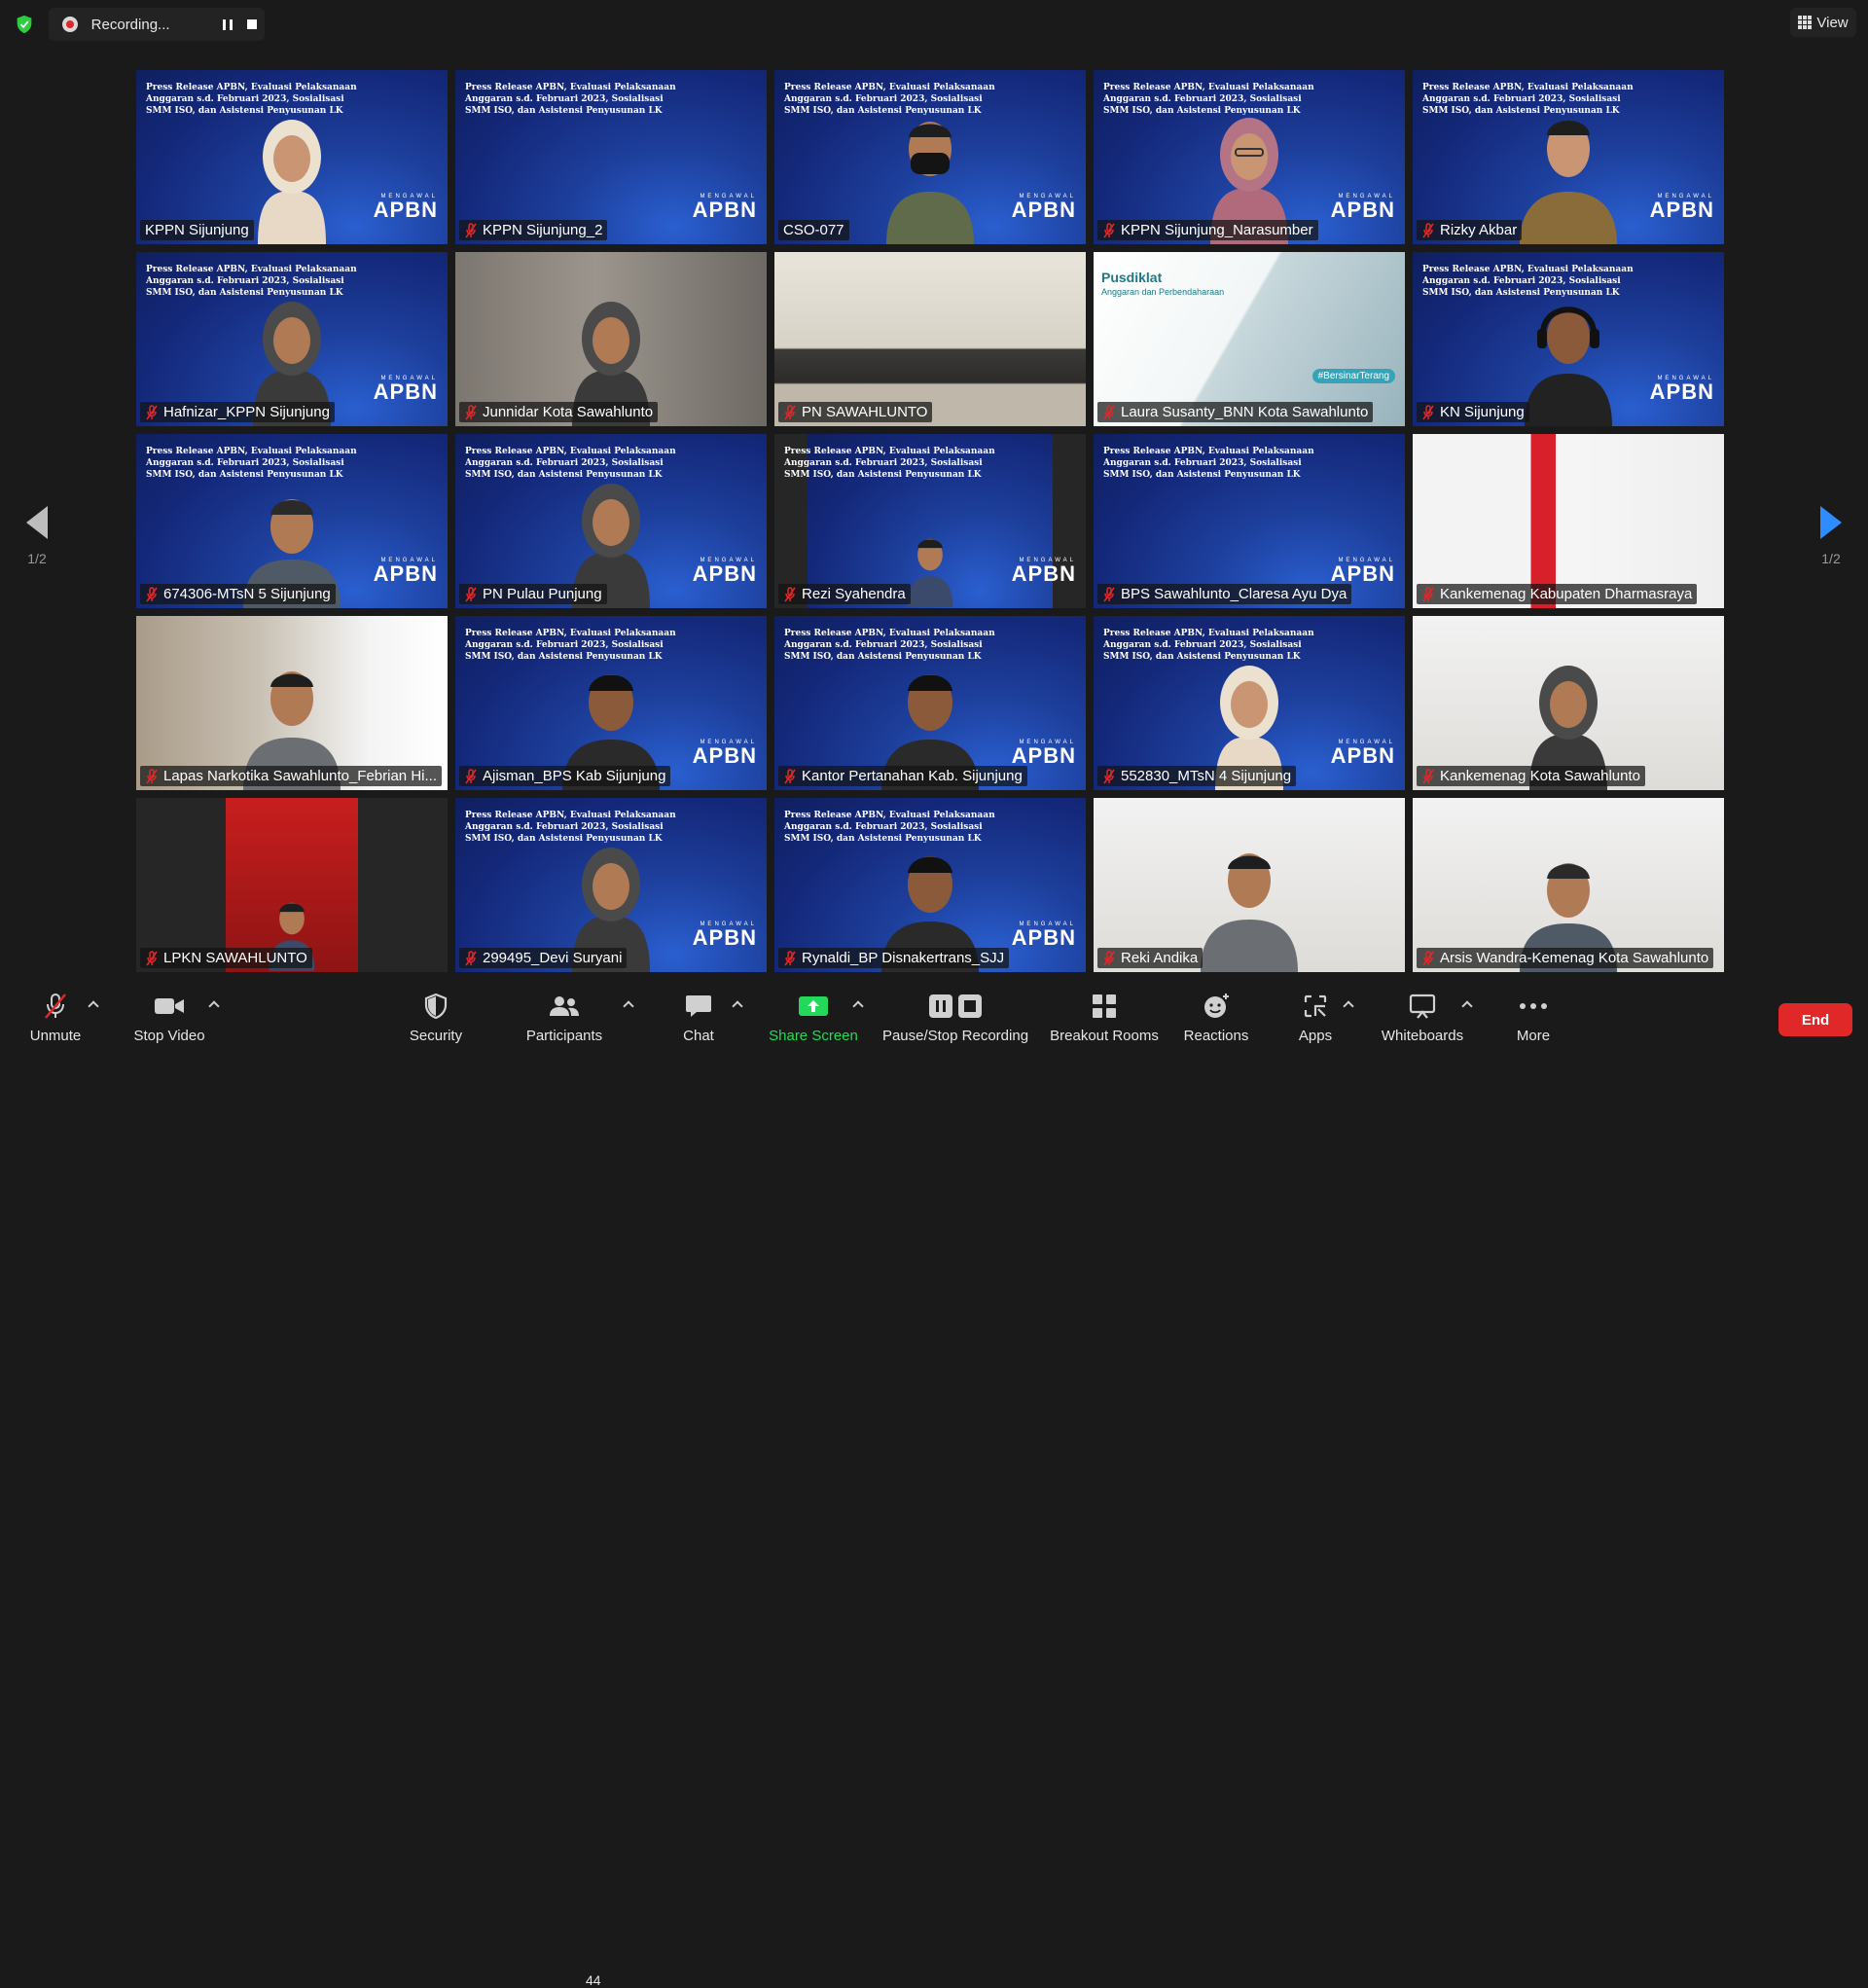 Image resolution: width=1868 pixels, height=1988 pixels. I want to click on chat-button: Chat, so click(698, 1019).